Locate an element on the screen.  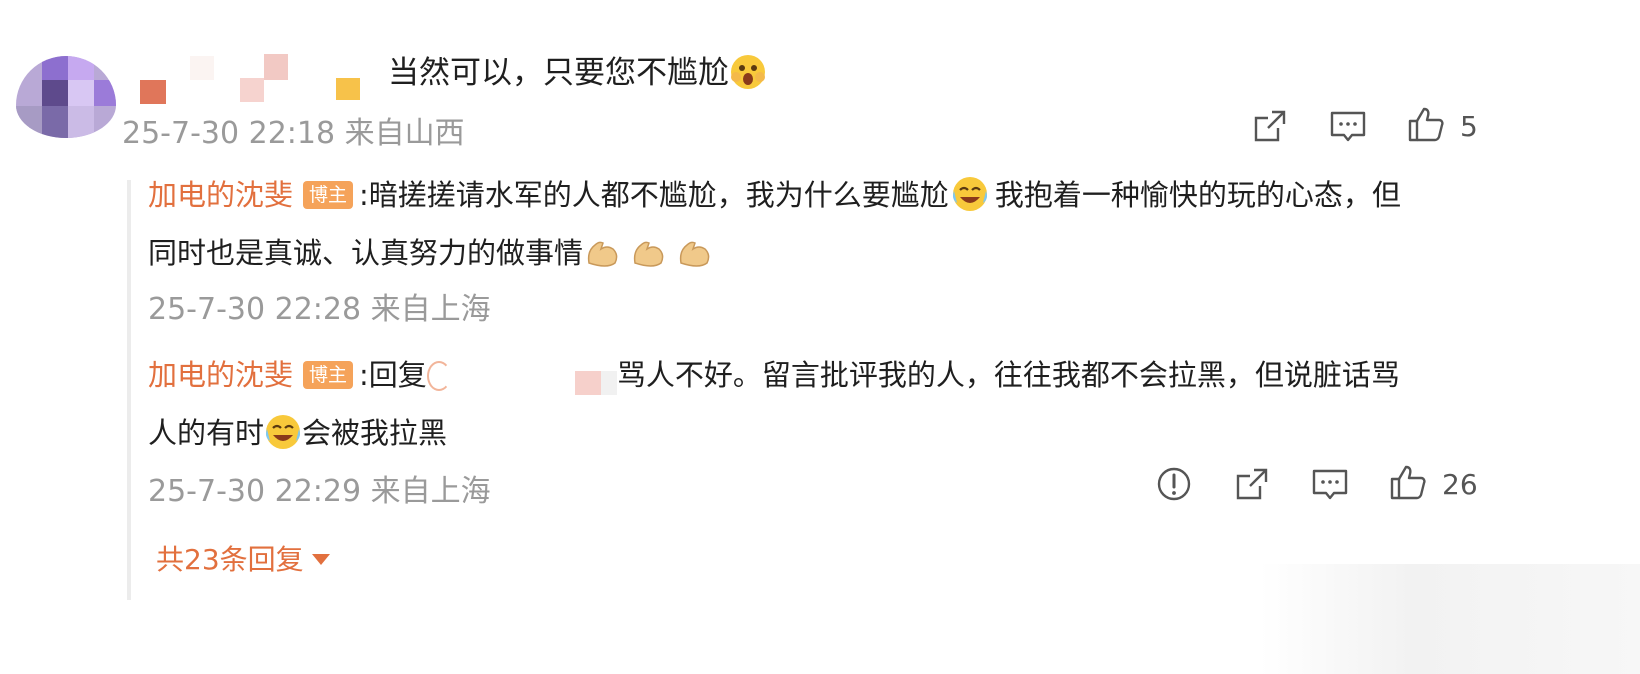
comment-text: 当然可以，只要您不尴尬 is located at coordinates (577, 73).